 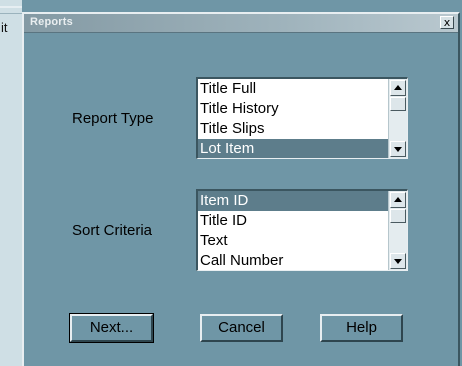 I want to click on report-type-scrollbar, so click(x=397, y=118).